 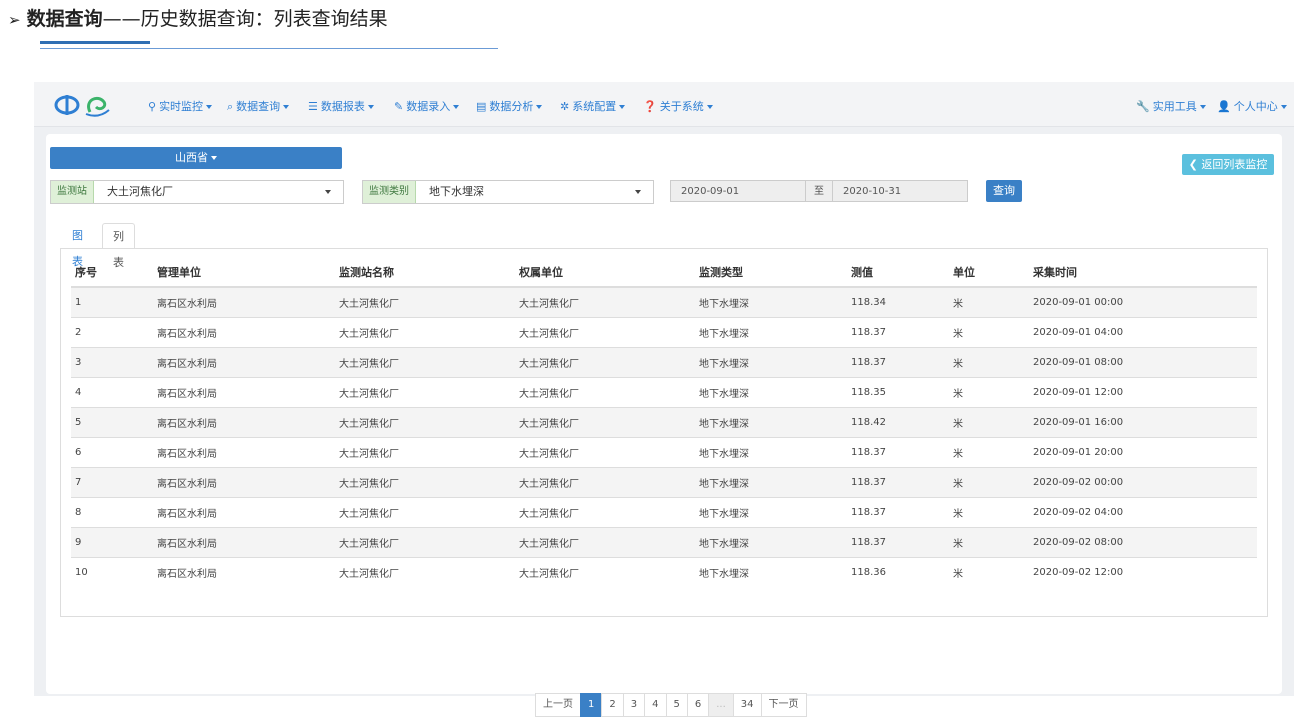 I want to click on column-header: 单位, so click(x=989, y=272).